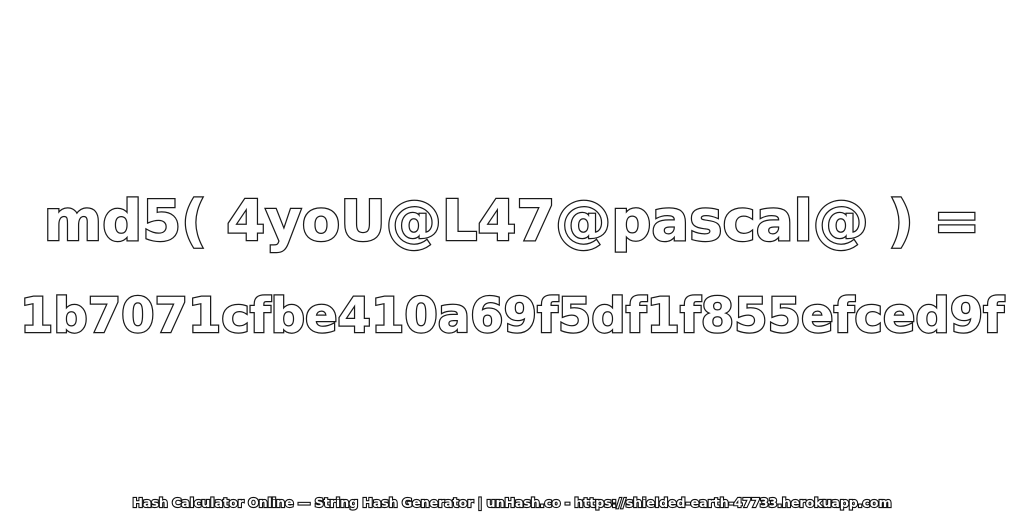 The image size is (1024, 512). What do you see at coordinates (512, 316) in the screenshot?
I see `md5-hash-result: 1b7071cfbe410a69f5df1f855efced9f` at bounding box center [512, 316].